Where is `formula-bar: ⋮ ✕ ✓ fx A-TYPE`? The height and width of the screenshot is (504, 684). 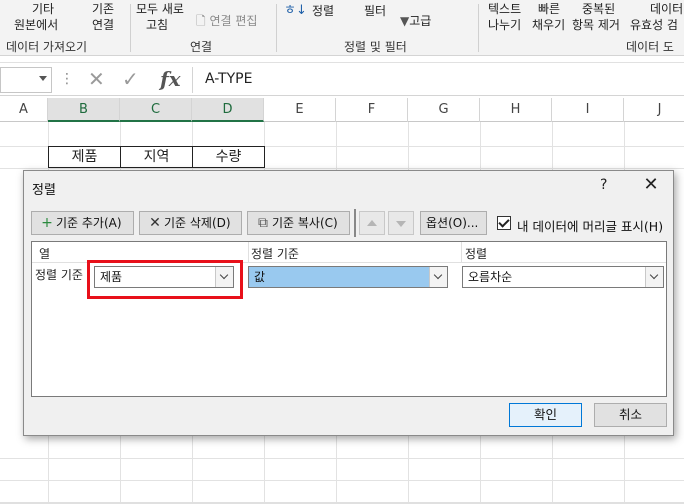
formula-bar: ⋮ ✕ ✓ fx A-TYPE is located at coordinates (342, 79).